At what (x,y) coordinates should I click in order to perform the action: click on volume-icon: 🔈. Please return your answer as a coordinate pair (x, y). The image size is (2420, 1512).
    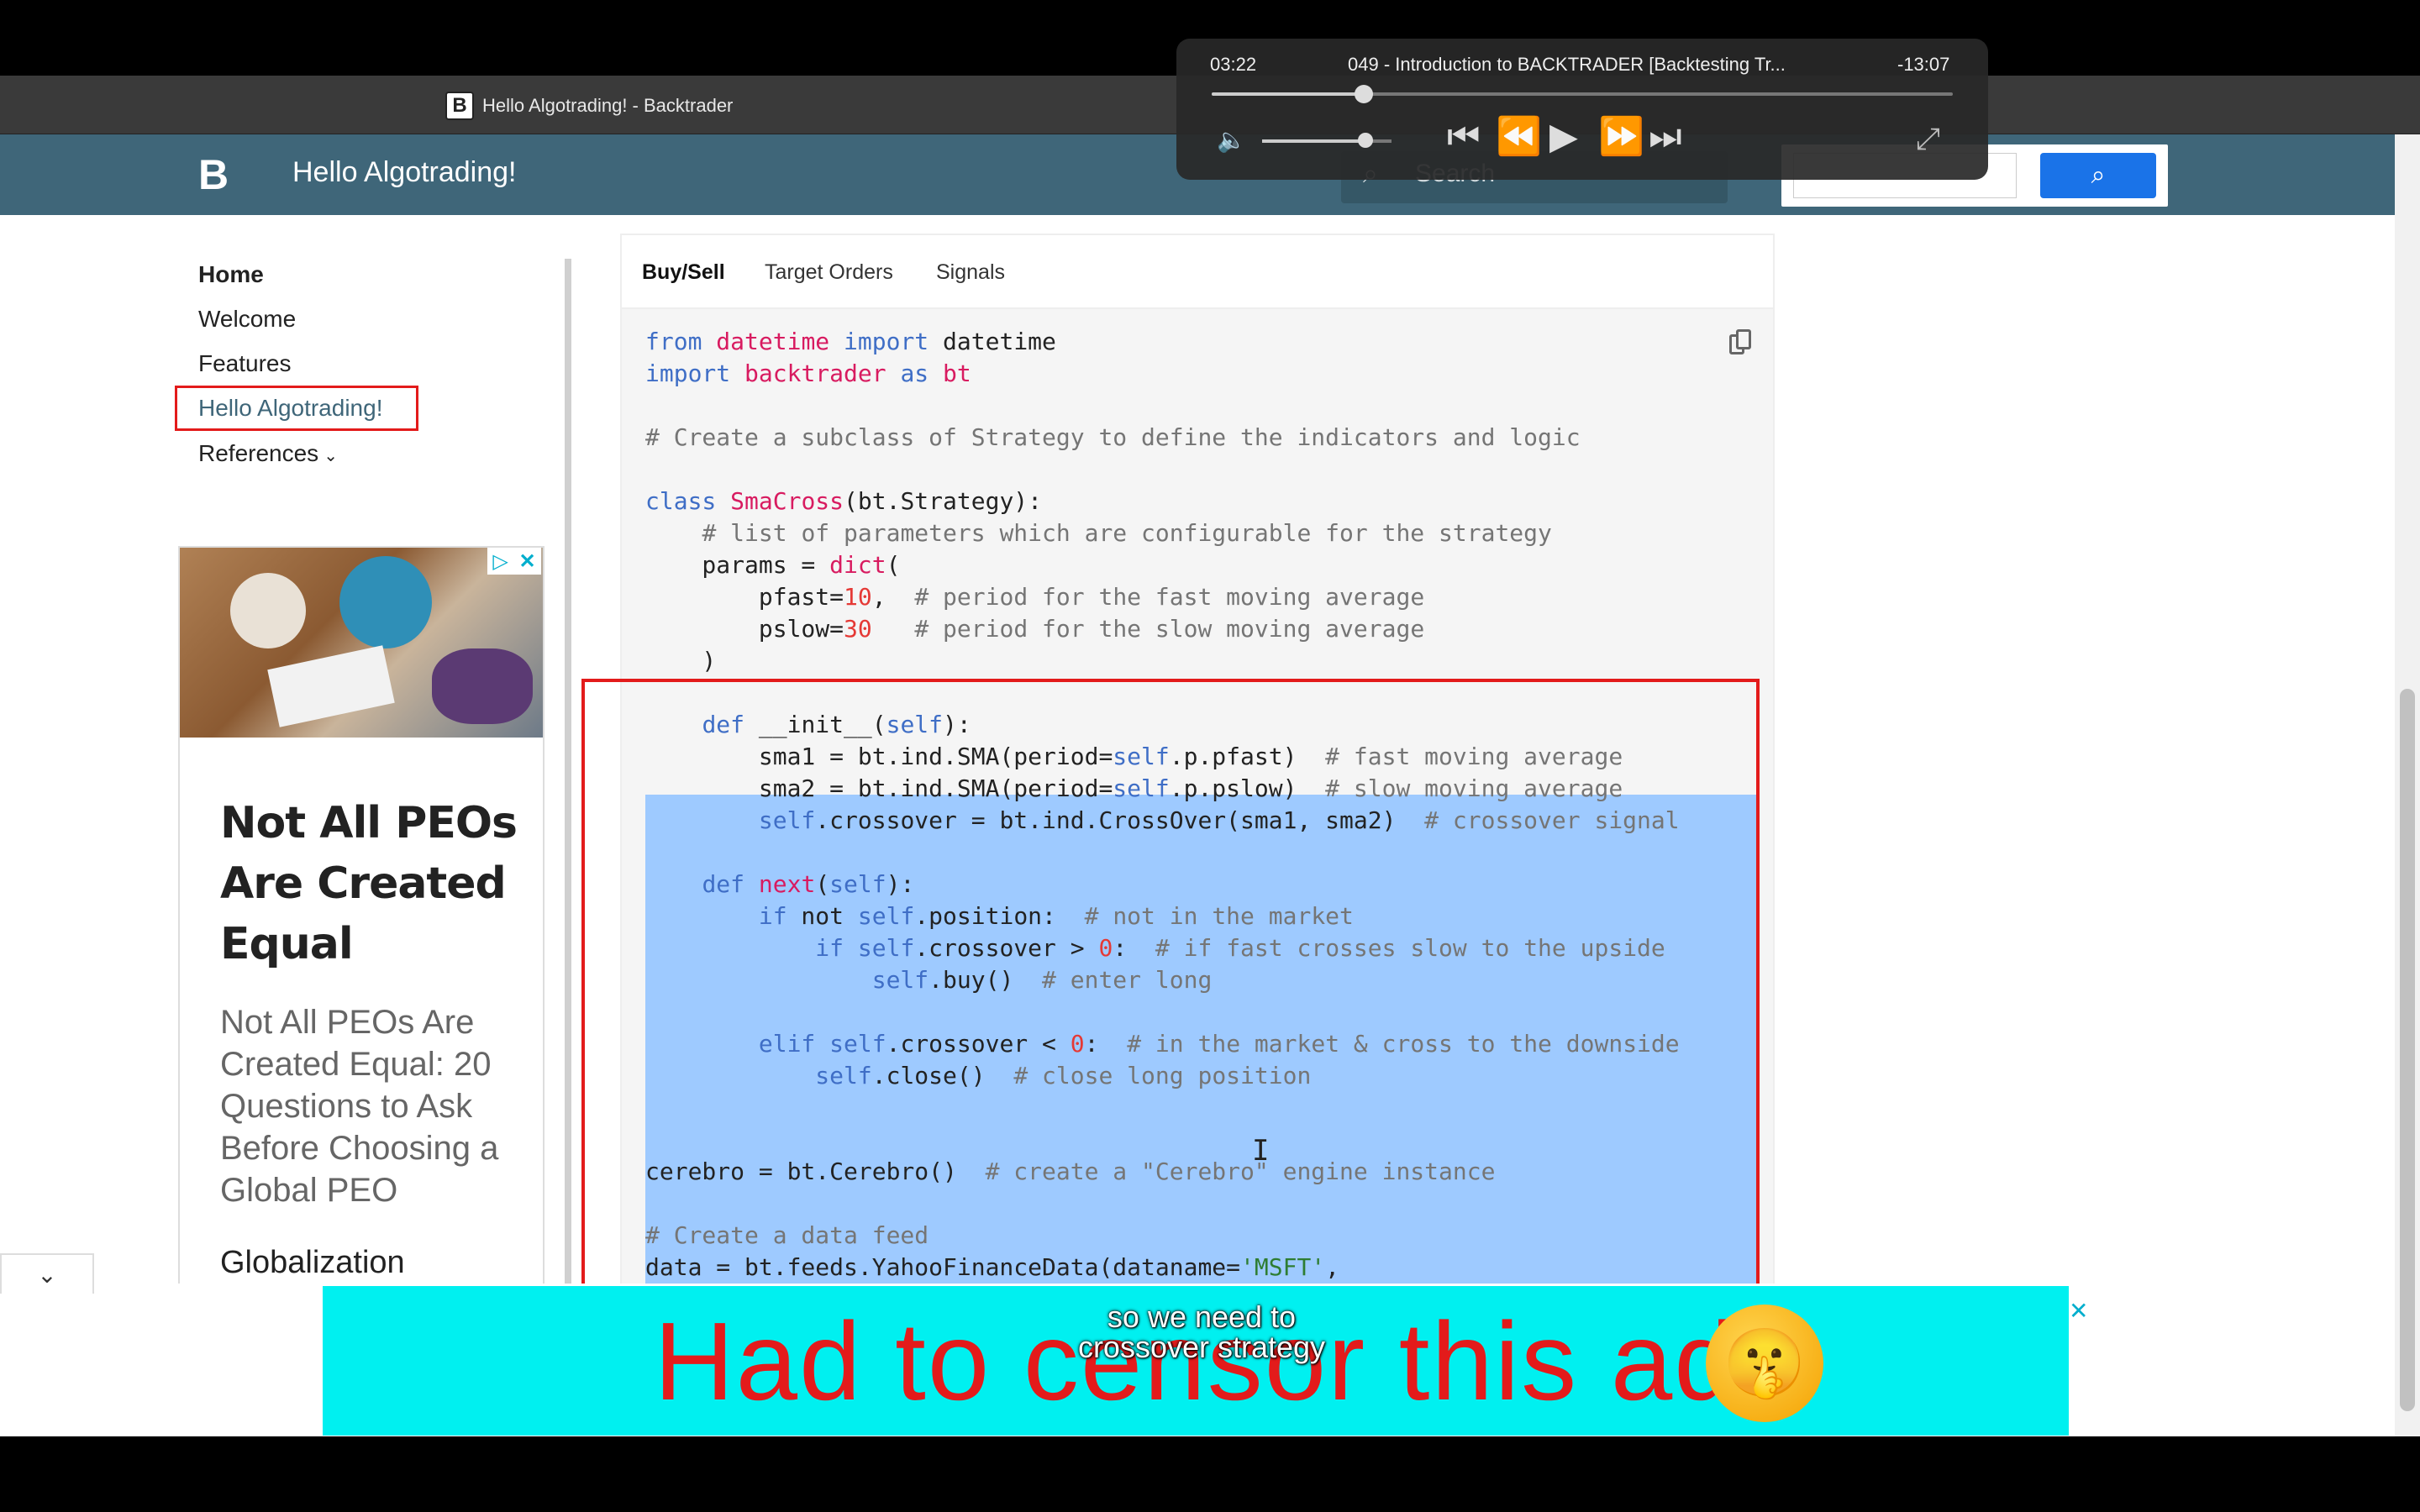
    Looking at the image, I should click on (1231, 140).